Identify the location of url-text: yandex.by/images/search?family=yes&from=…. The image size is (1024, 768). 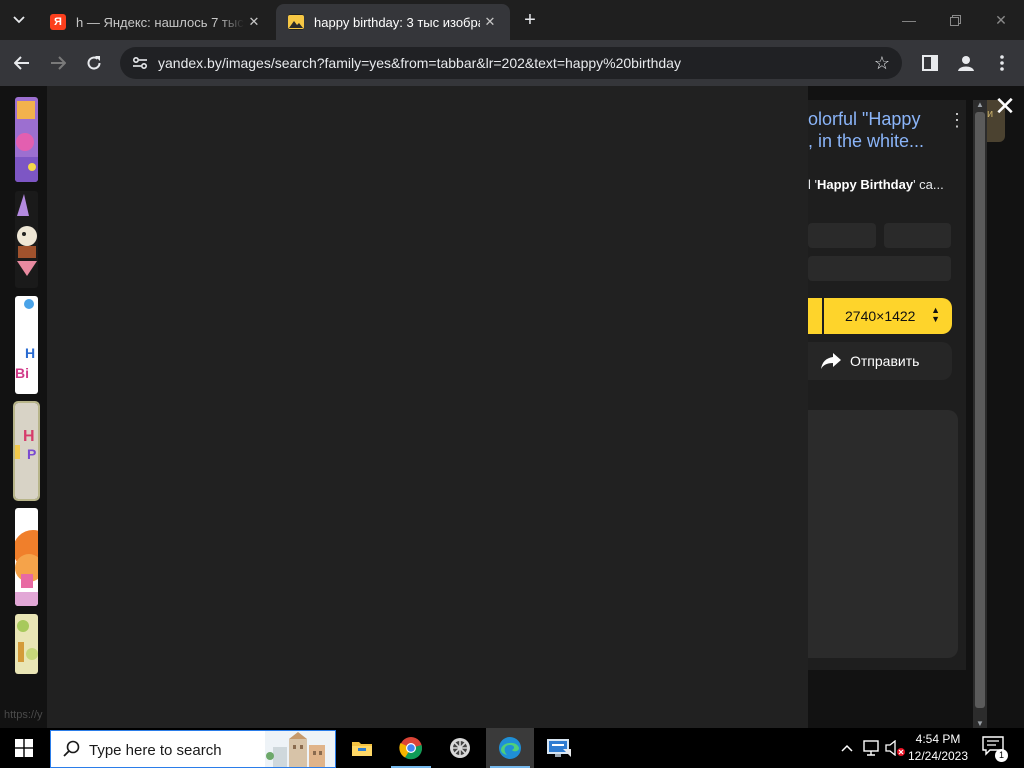
(419, 63).